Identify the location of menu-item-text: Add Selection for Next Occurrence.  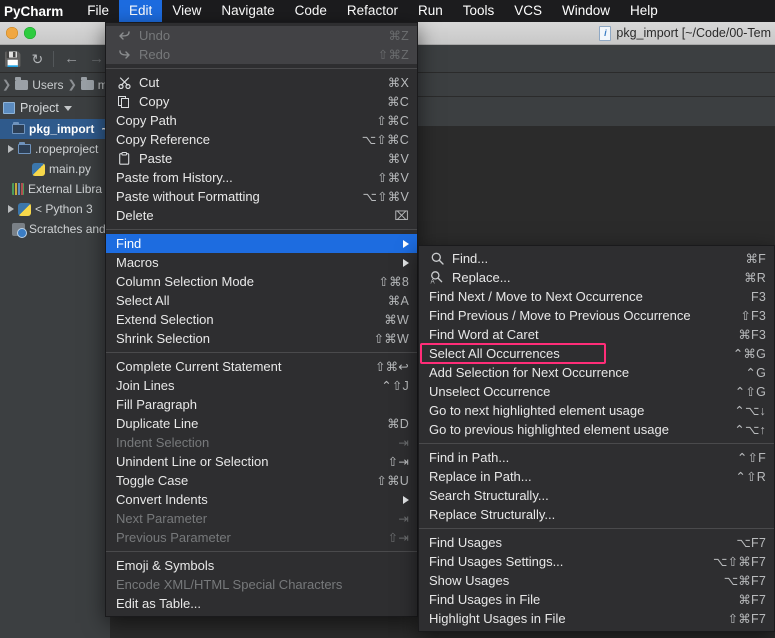
(529, 372).